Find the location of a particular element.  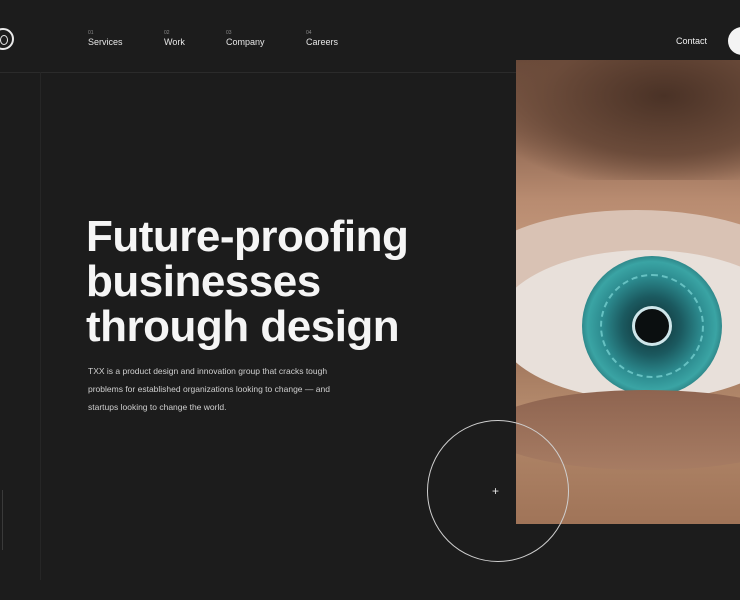

divider is located at coordinates (40, 326).